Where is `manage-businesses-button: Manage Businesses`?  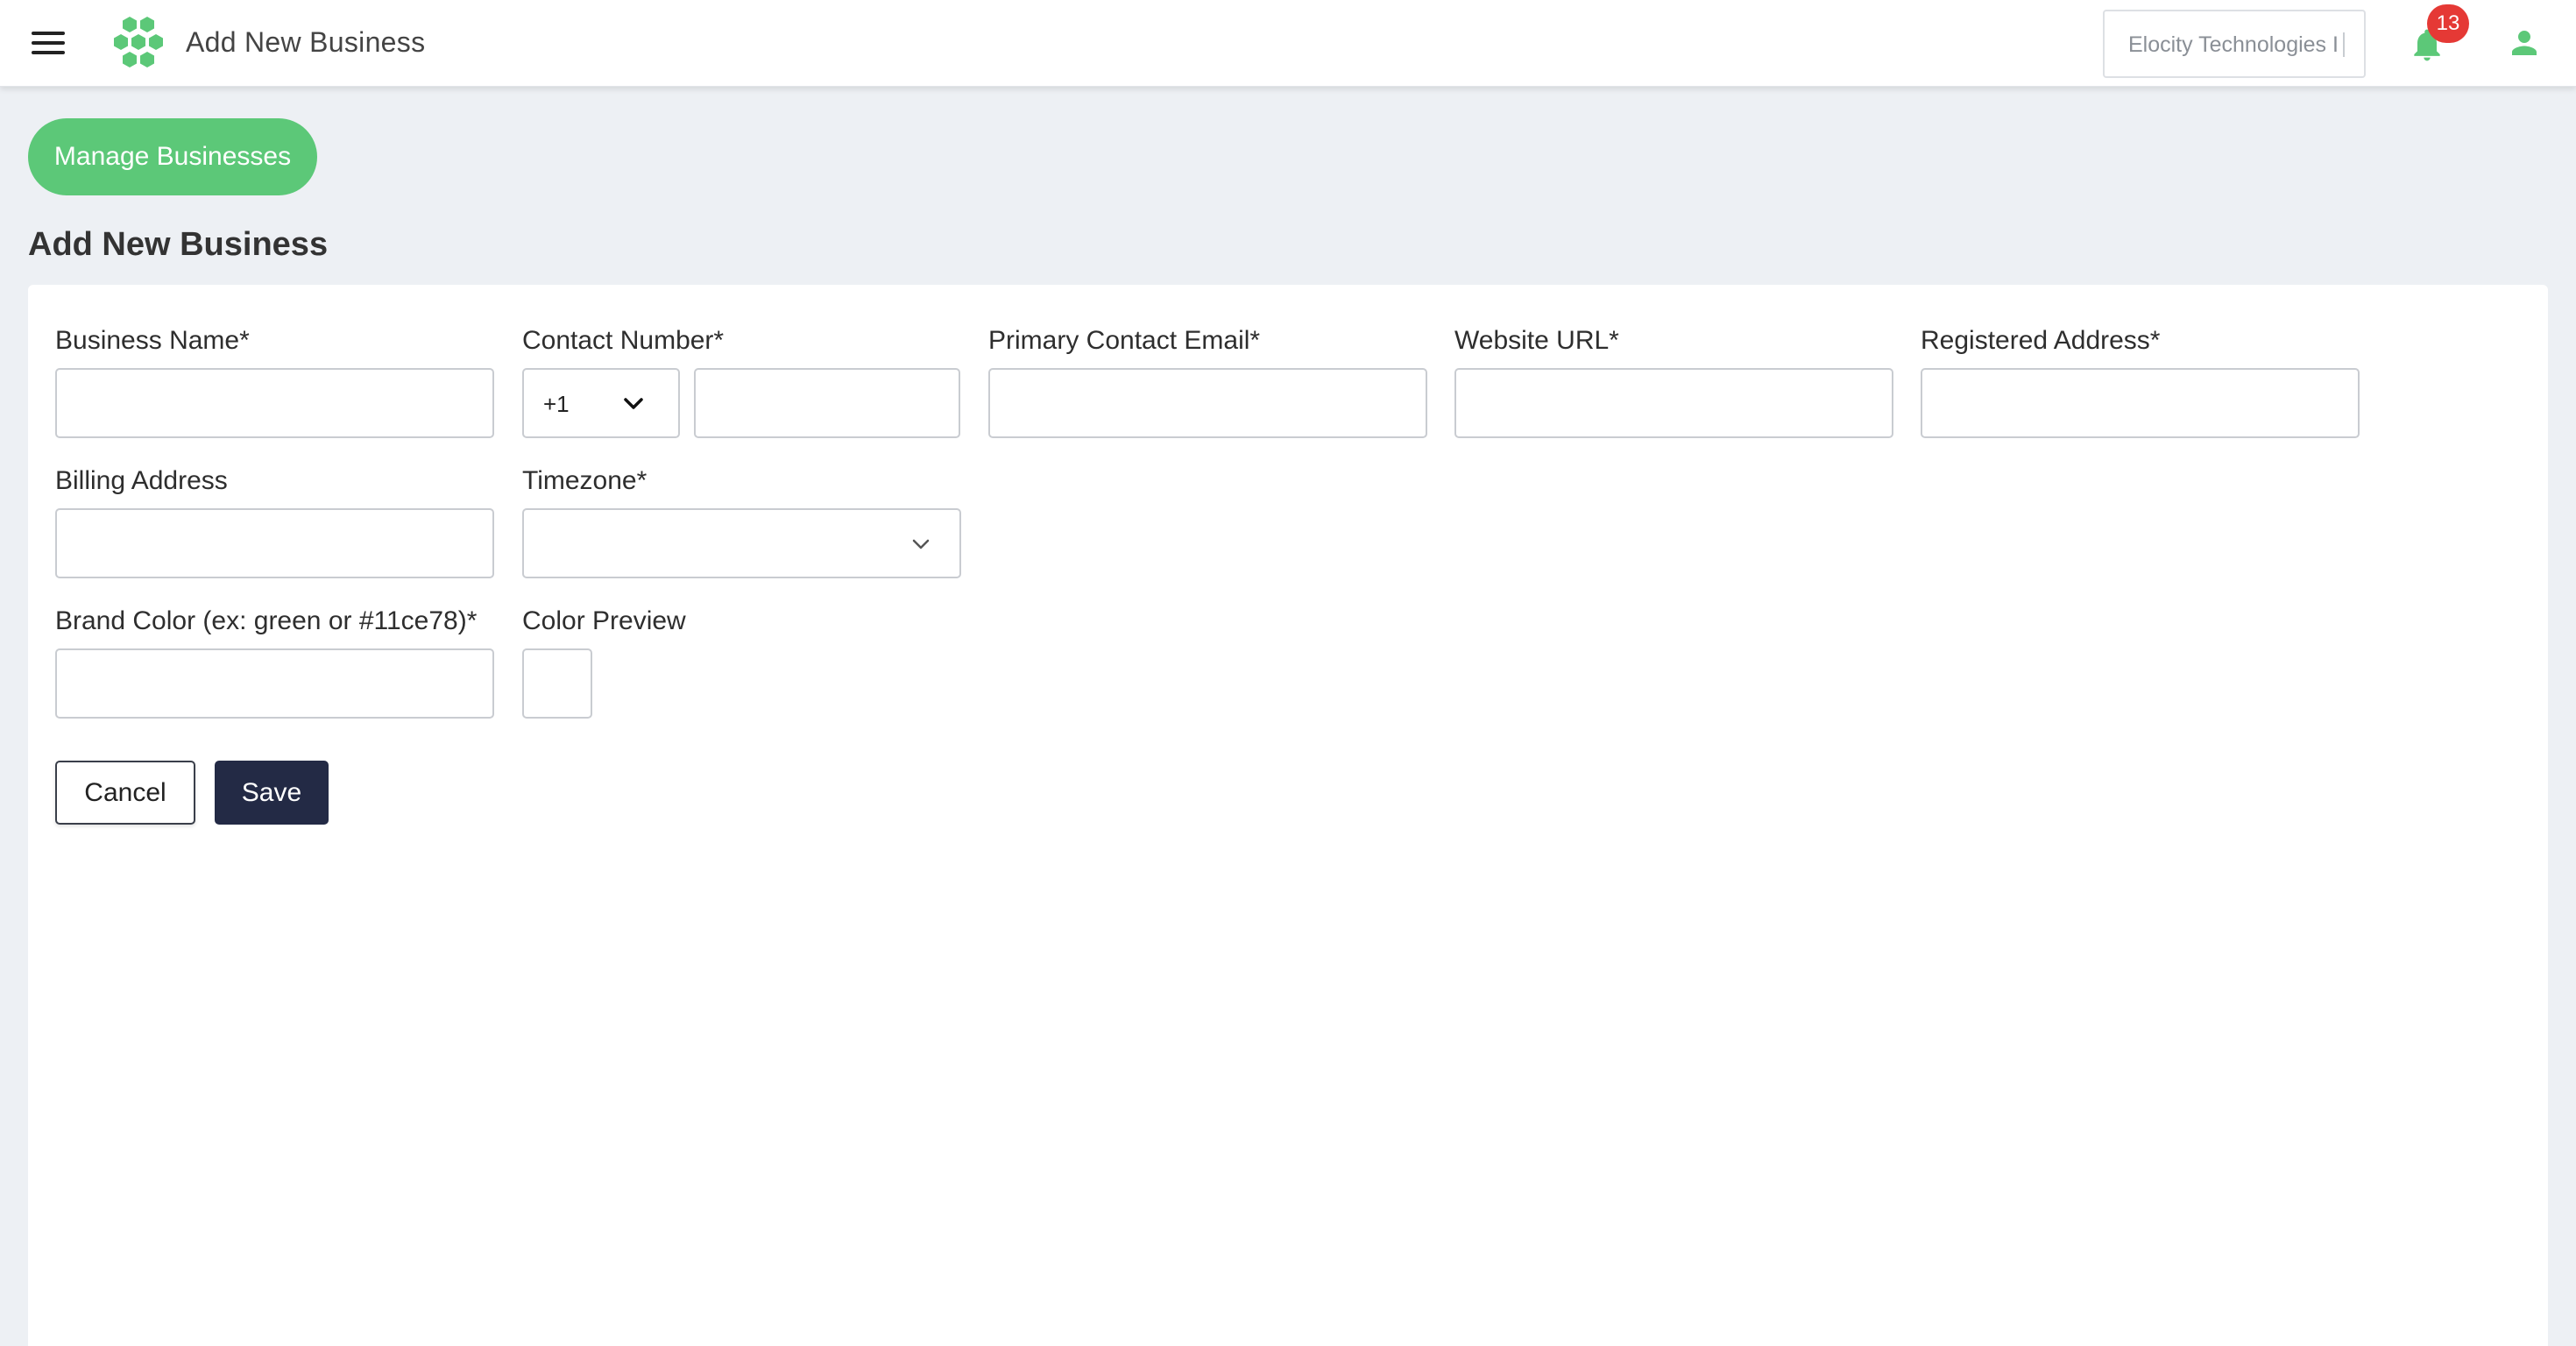
manage-businesses-button: Manage Businesses is located at coordinates (172, 156).